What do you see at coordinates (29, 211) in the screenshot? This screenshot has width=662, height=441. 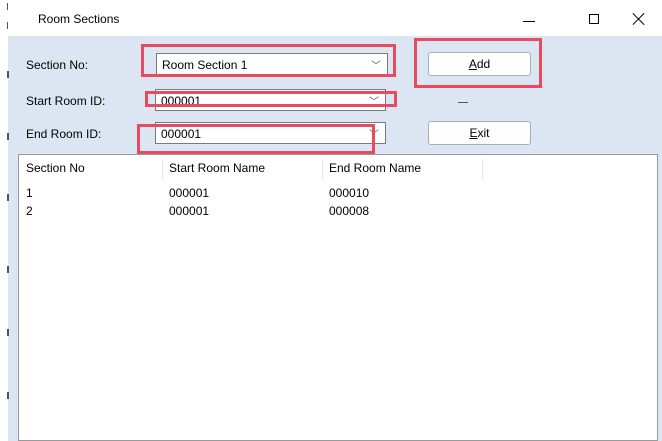 I see `section-no-cell: 2` at bounding box center [29, 211].